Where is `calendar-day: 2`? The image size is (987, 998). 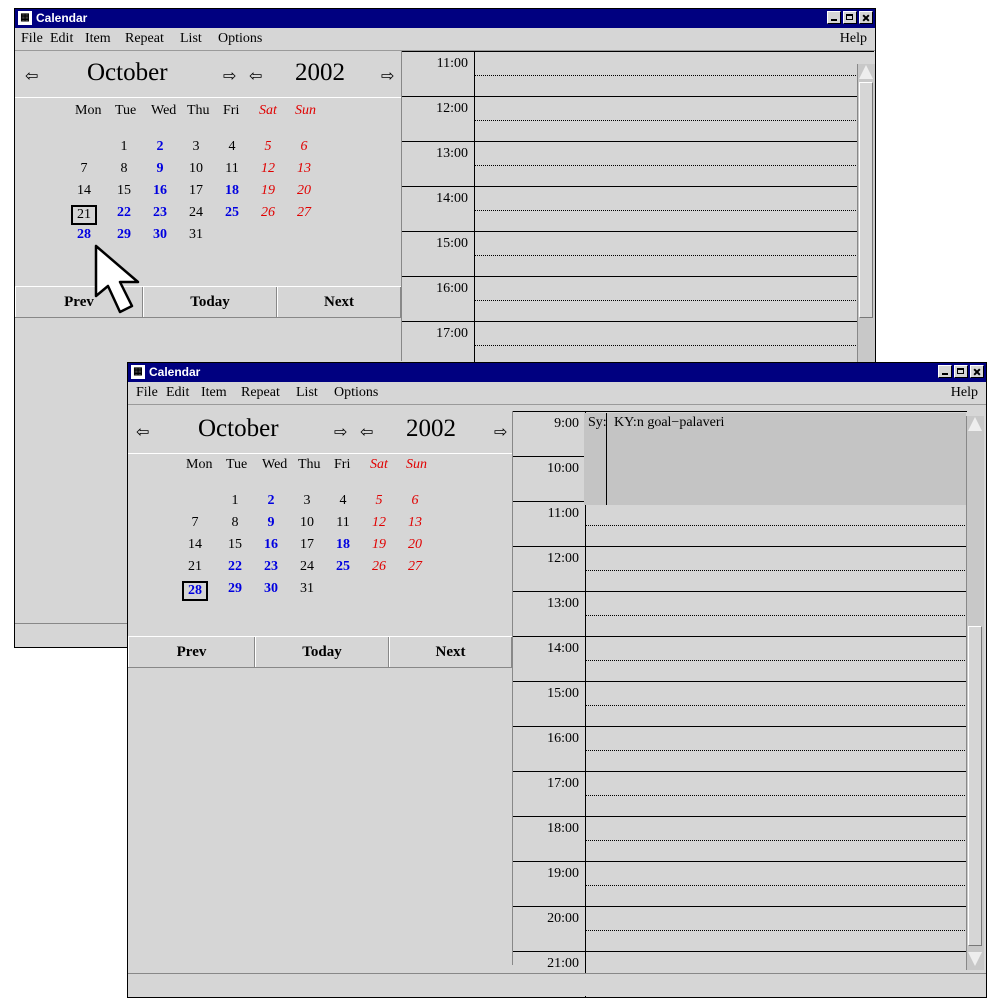 calendar-day: 2 is located at coordinates (271, 501).